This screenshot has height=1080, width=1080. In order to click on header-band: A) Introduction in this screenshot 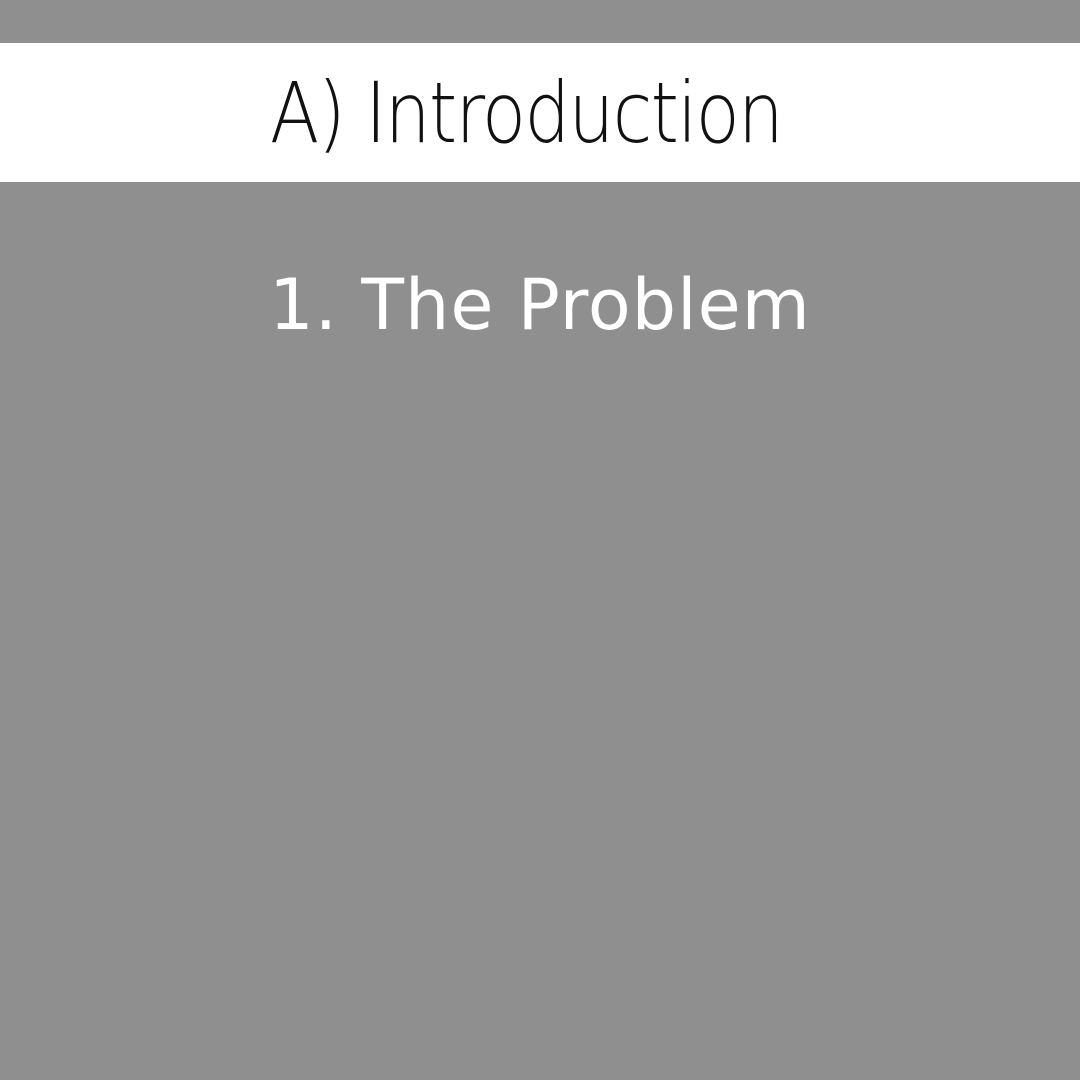, I will do `click(540, 112)`.